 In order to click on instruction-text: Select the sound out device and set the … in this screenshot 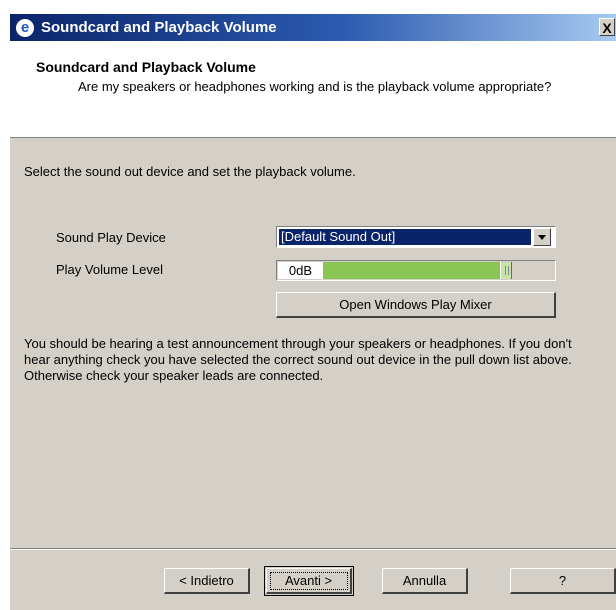, I will do `click(190, 171)`.